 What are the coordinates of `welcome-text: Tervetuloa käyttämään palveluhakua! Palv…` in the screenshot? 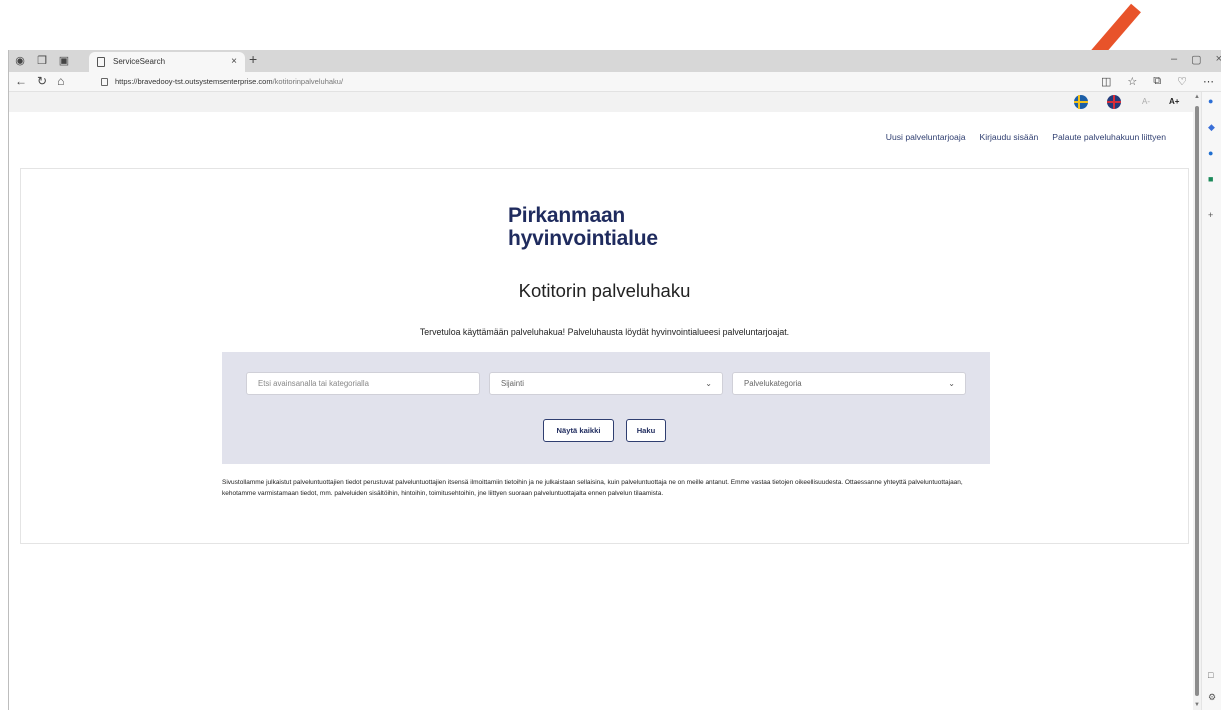 It's located at (604, 332).